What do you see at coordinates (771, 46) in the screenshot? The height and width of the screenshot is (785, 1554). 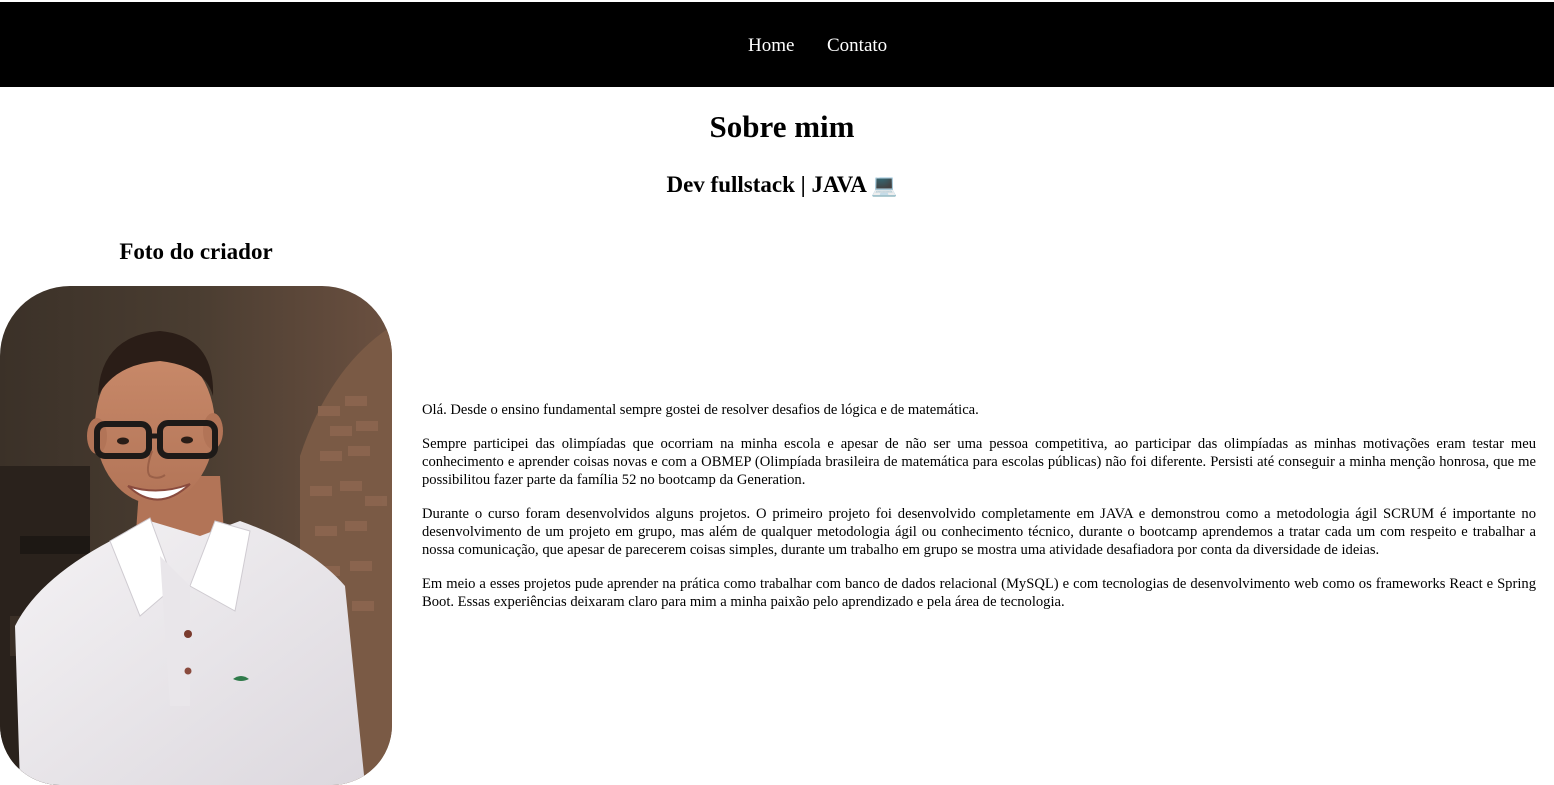 I see `nav-link-home: Home` at bounding box center [771, 46].